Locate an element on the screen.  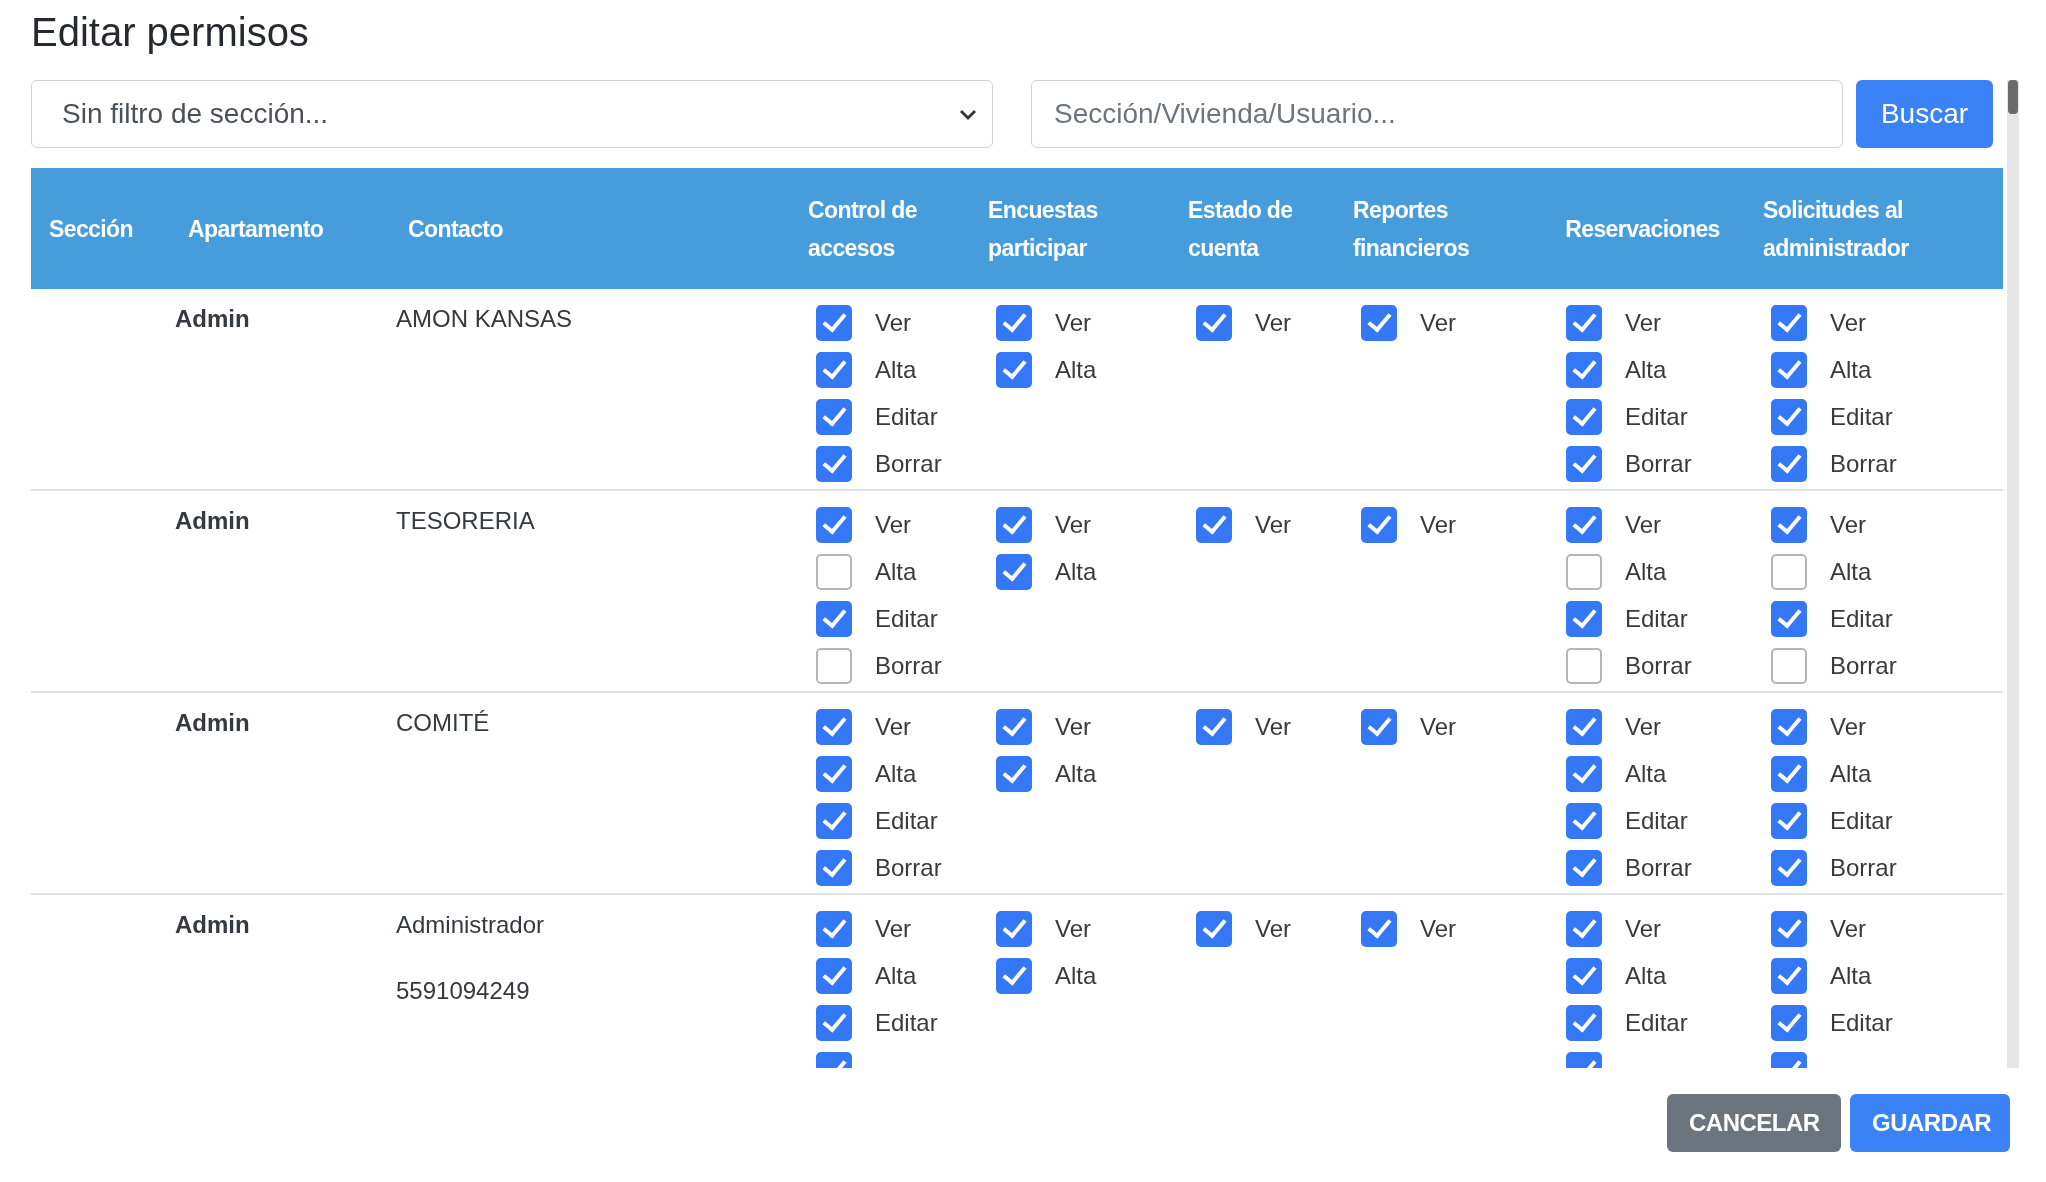
cancel-button: CANCELAR is located at coordinates (1754, 1123).